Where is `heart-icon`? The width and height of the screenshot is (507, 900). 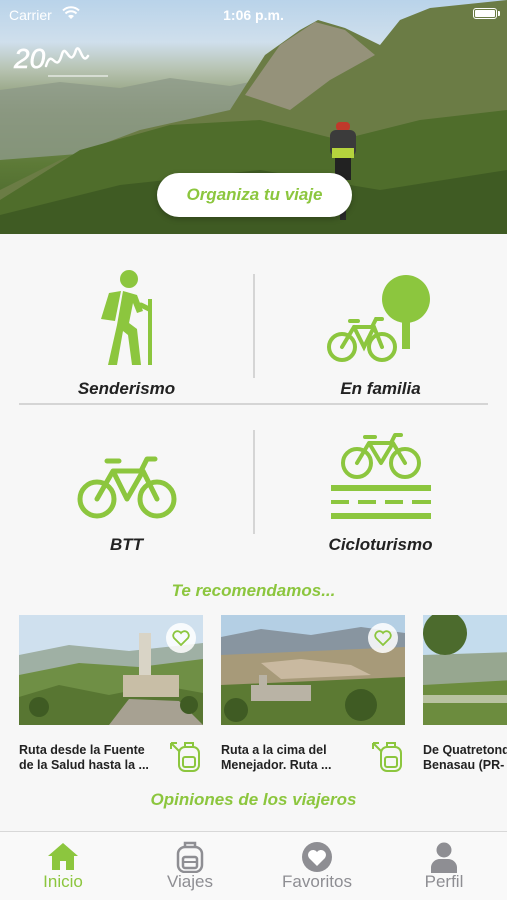
heart-icon is located at coordinates (317, 857).